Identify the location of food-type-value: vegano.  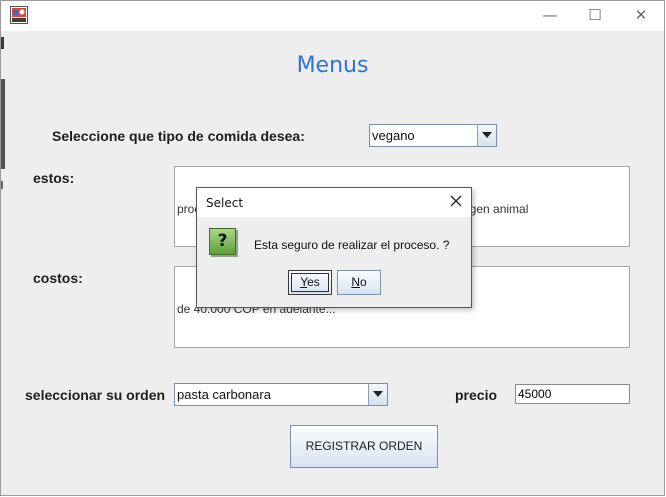
(393, 135).